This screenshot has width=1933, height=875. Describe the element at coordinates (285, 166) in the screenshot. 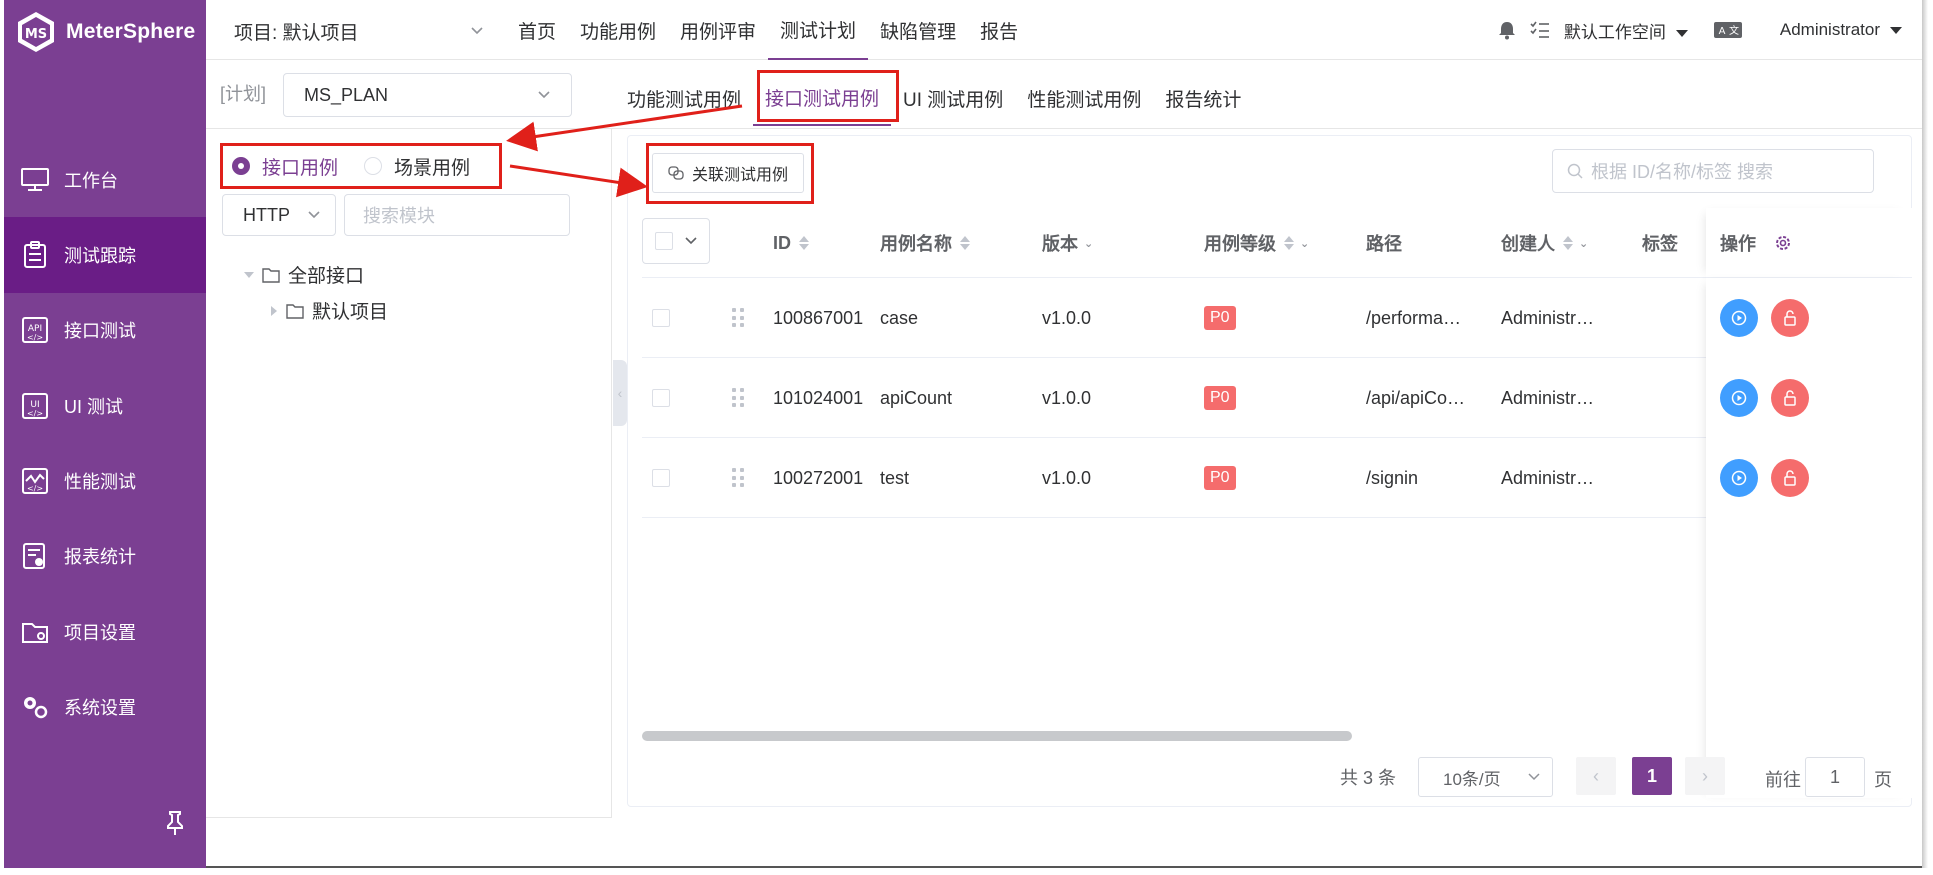

I see `radio-api-case: 接口用例` at that location.